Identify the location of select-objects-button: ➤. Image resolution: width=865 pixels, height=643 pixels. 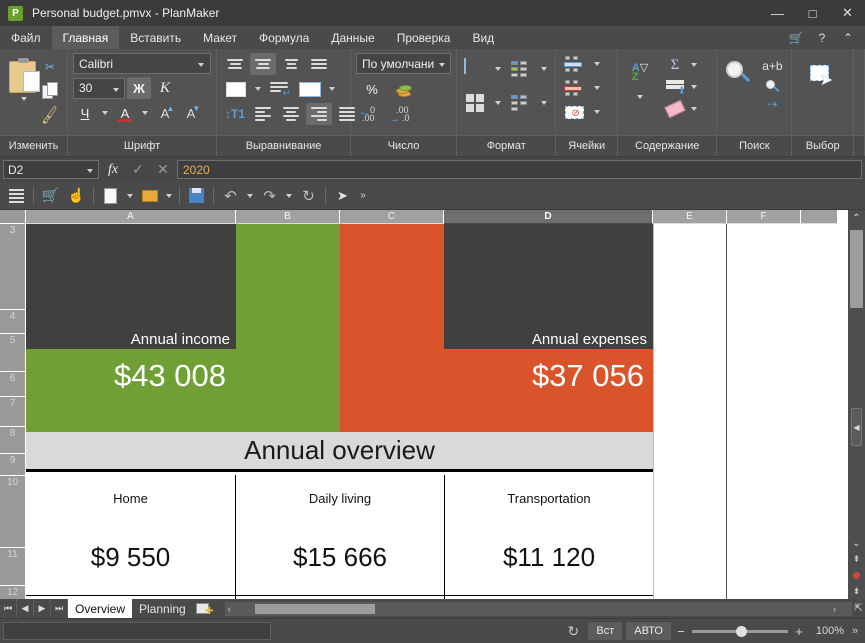
(823, 76).